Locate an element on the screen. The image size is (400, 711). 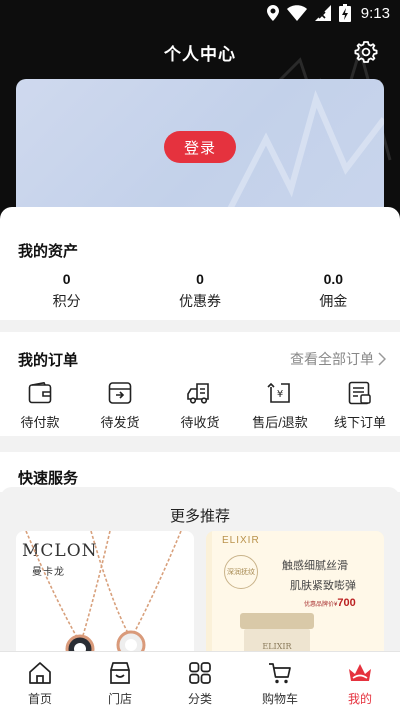
view-all-label: 查看全部订单 is located at coordinates (332, 359).